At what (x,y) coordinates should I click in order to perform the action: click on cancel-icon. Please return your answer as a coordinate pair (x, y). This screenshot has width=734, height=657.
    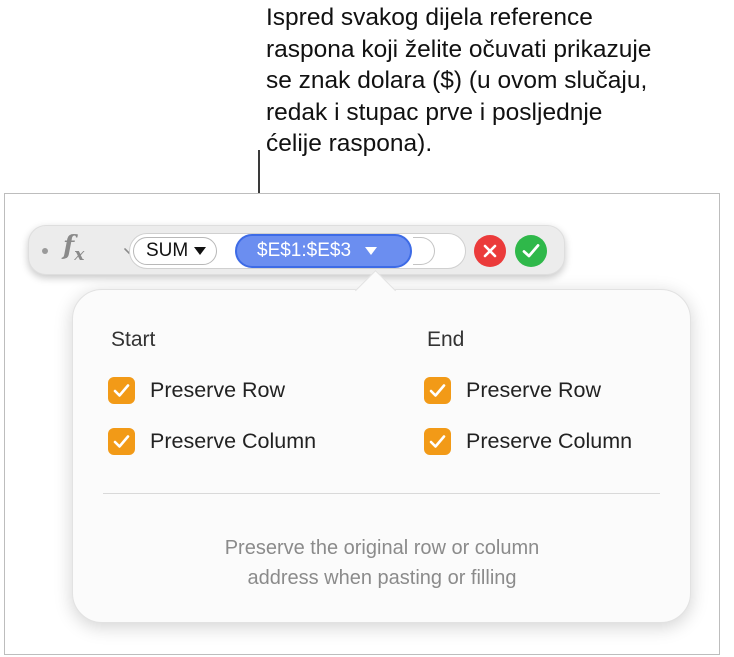
    Looking at the image, I should click on (490, 251).